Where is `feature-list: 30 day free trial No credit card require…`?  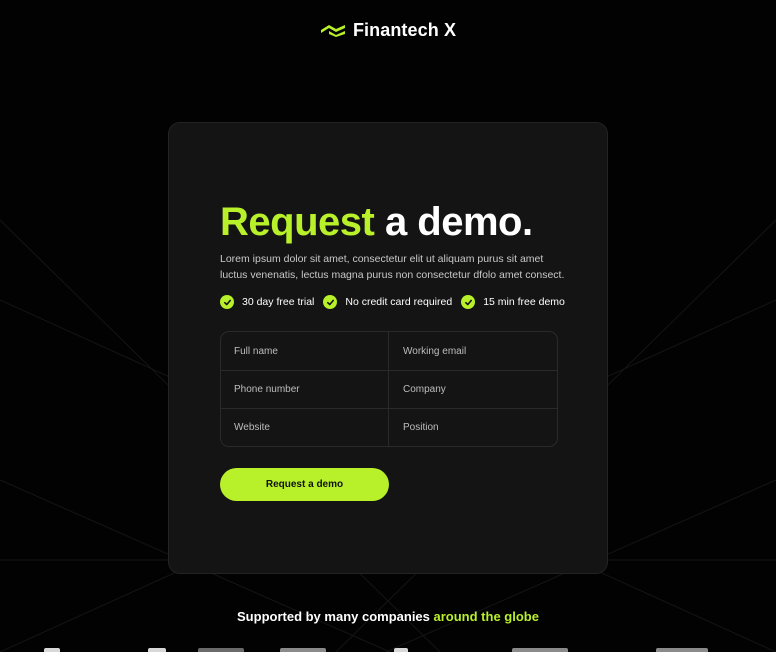 feature-list: 30 day free trial No credit card require… is located at coordinates (392, 302).